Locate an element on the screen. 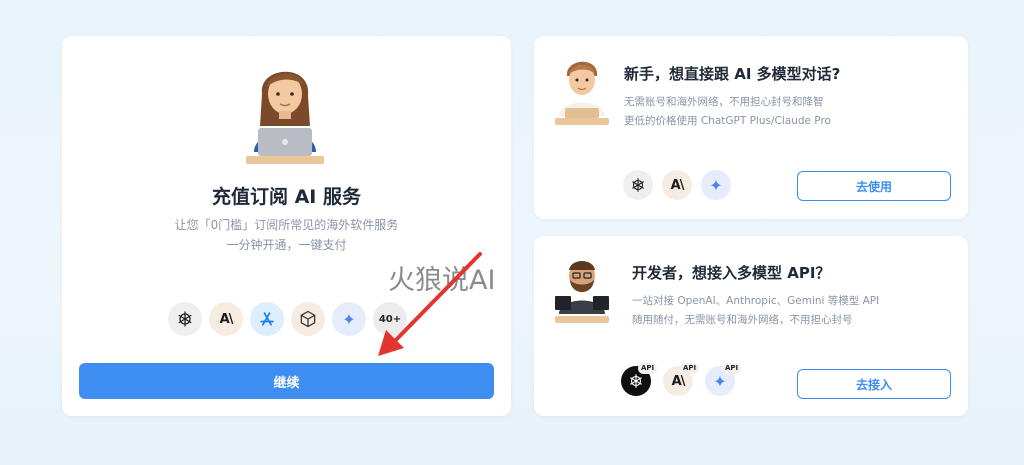 This screenshot has height=465, width=1024. api-icons-row: API A\ API ✦ API is located at coordinates (681, 379).